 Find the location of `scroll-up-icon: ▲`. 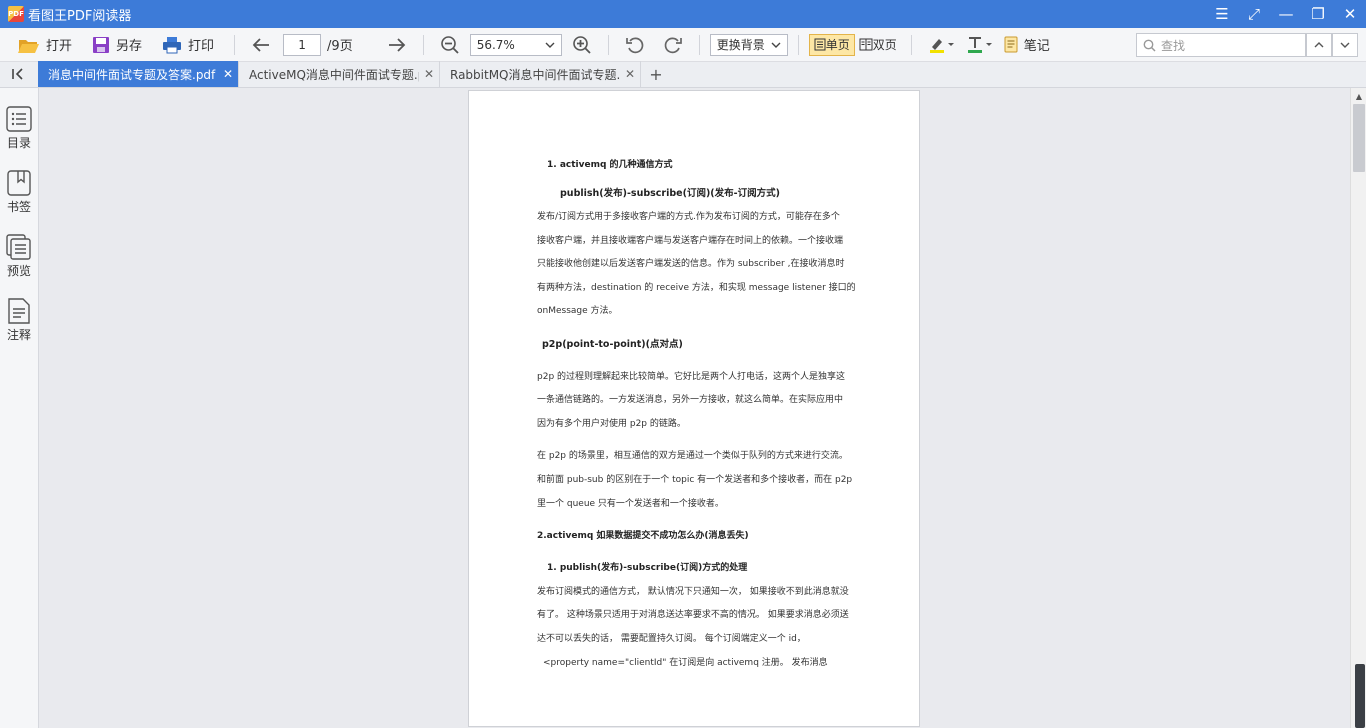

scroll-up-icon: ▲ is located at coordinates (1358, 96).